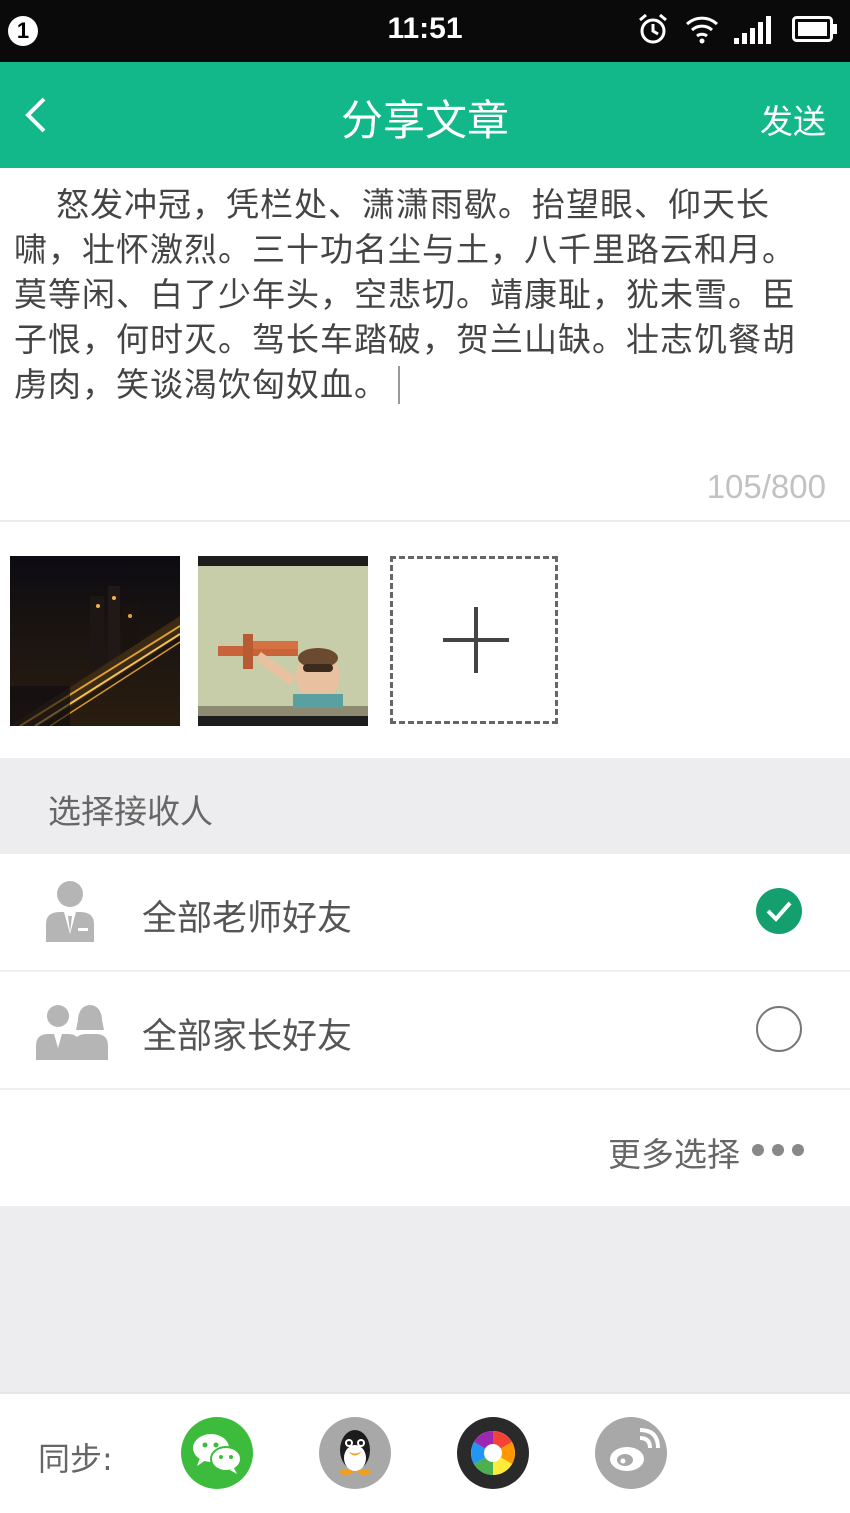  Describe the element at coordinates (355, 1453) in the screenshot. I see `qq-icon` at that location.